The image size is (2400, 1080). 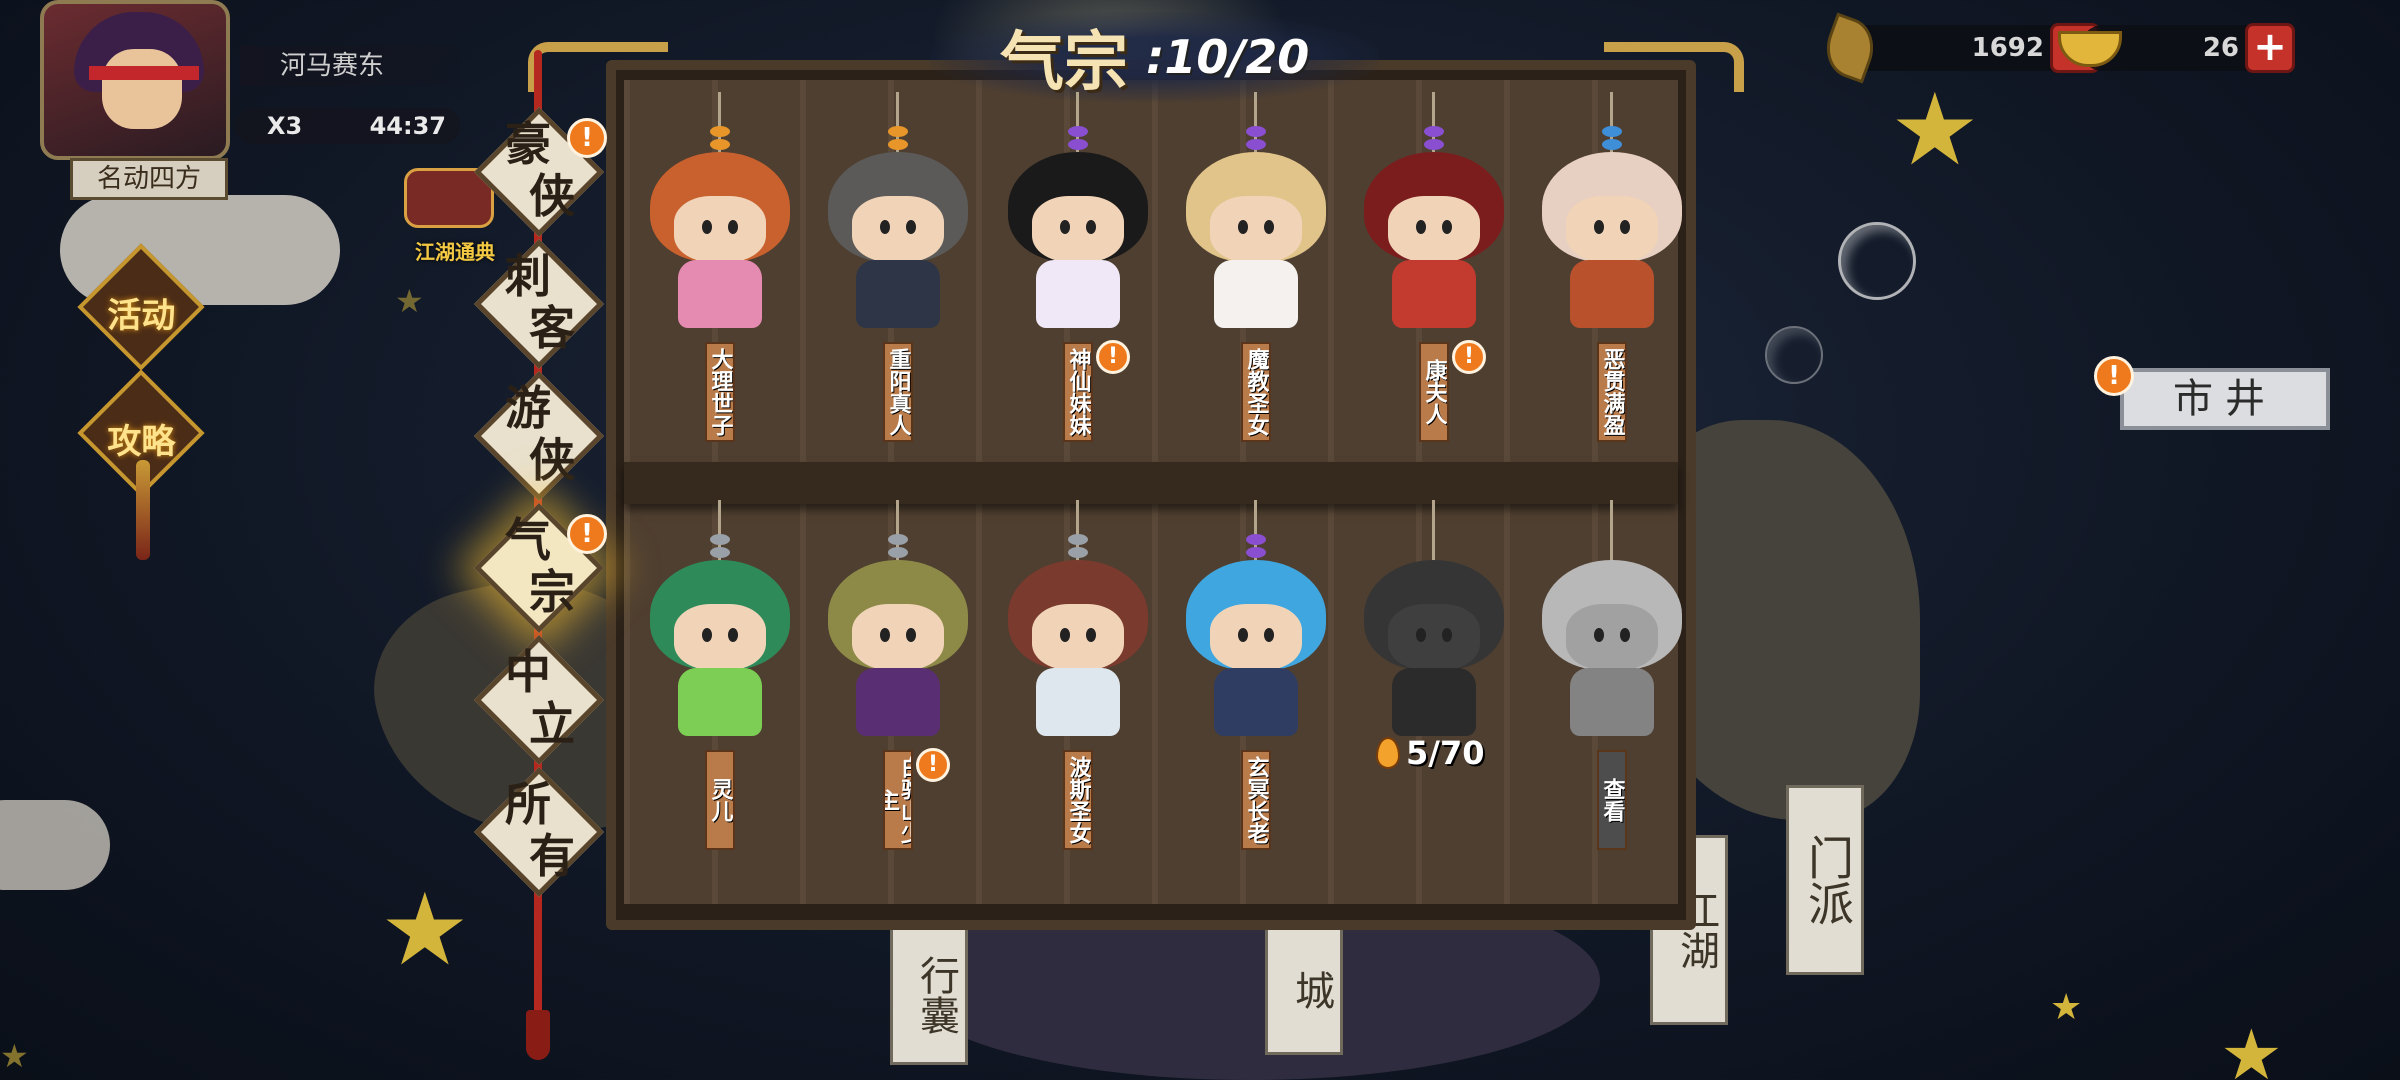 I want to click on tab-cike: 刺客, so click(x=539, y=304).